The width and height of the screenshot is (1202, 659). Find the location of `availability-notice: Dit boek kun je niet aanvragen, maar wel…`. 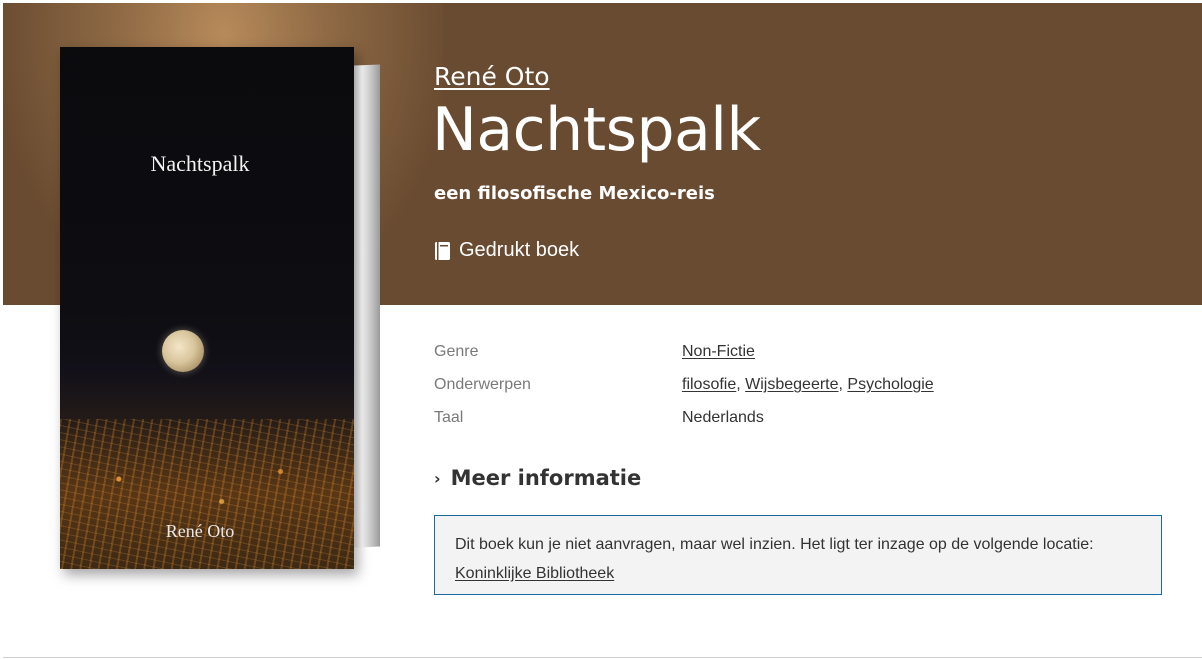

availability-notice: Dit boek kun je niet aanvragen, maar wel… is located at coordinates (798, 555).